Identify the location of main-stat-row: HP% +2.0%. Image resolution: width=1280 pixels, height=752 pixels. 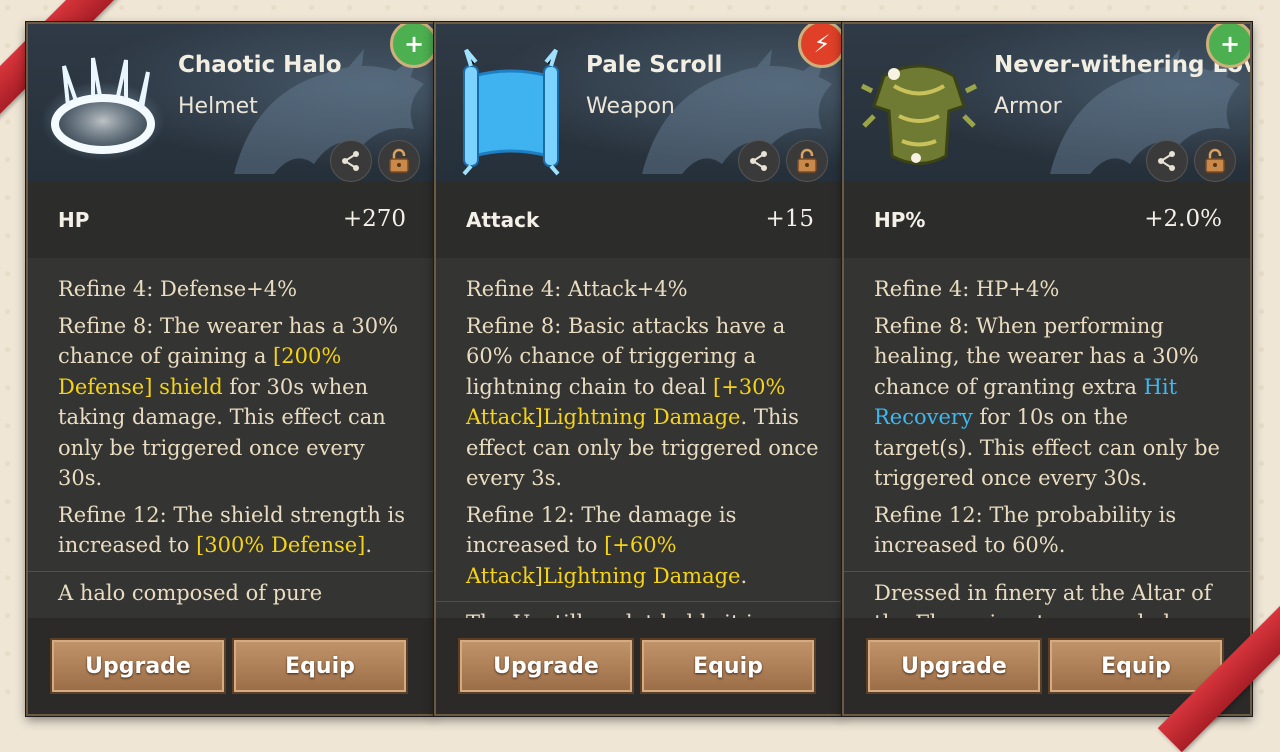
(1047, 220).